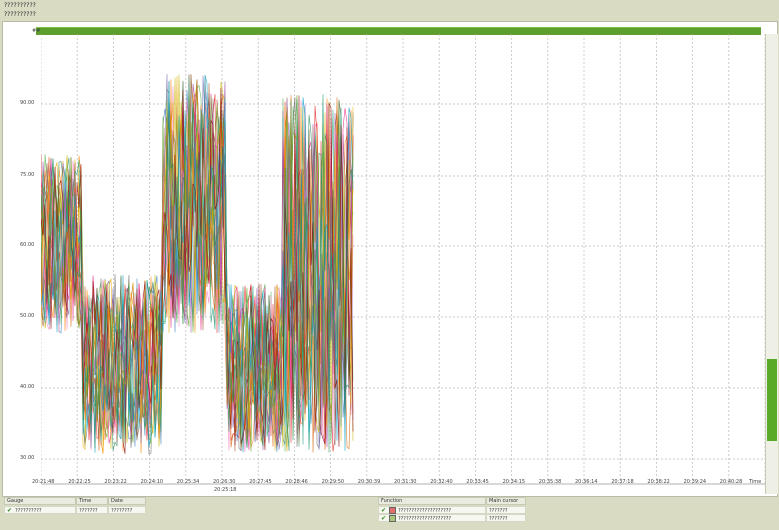 The width and height of the screenshot is (779, 530). Describe the element at coordinates (127, 510) in the screenshot. I see `table-cell-date: ????????` at that location.